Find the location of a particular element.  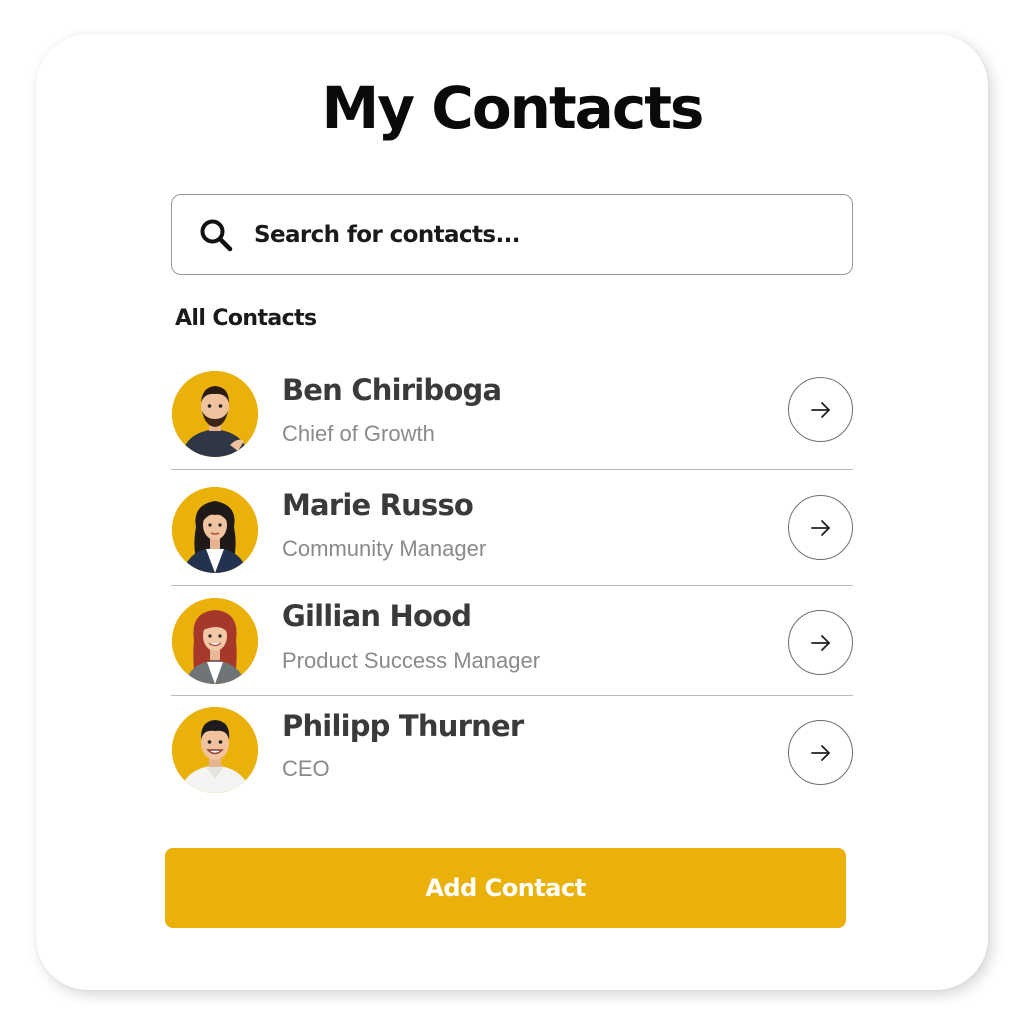

contact-name: Philipp Thurner is located at coordinates (403, 726).